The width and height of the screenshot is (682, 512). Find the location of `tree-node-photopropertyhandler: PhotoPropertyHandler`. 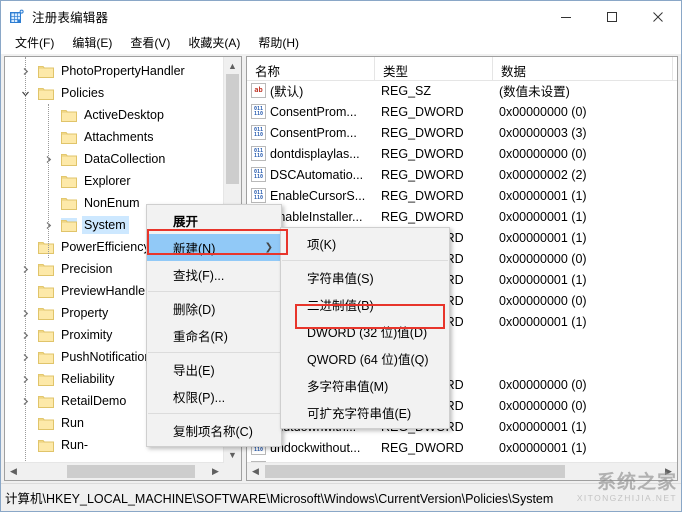

tree-node-photopropertyhandler: PhotoPropertyHandler is located at coordinates (114, 71).